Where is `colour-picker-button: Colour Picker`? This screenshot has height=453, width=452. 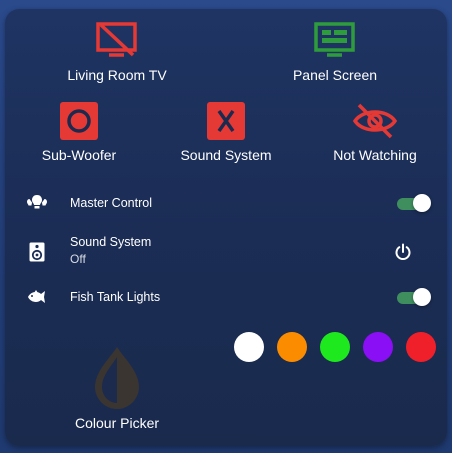 colour-picker-button: Colour Picker is located at coordinates (117, 387).